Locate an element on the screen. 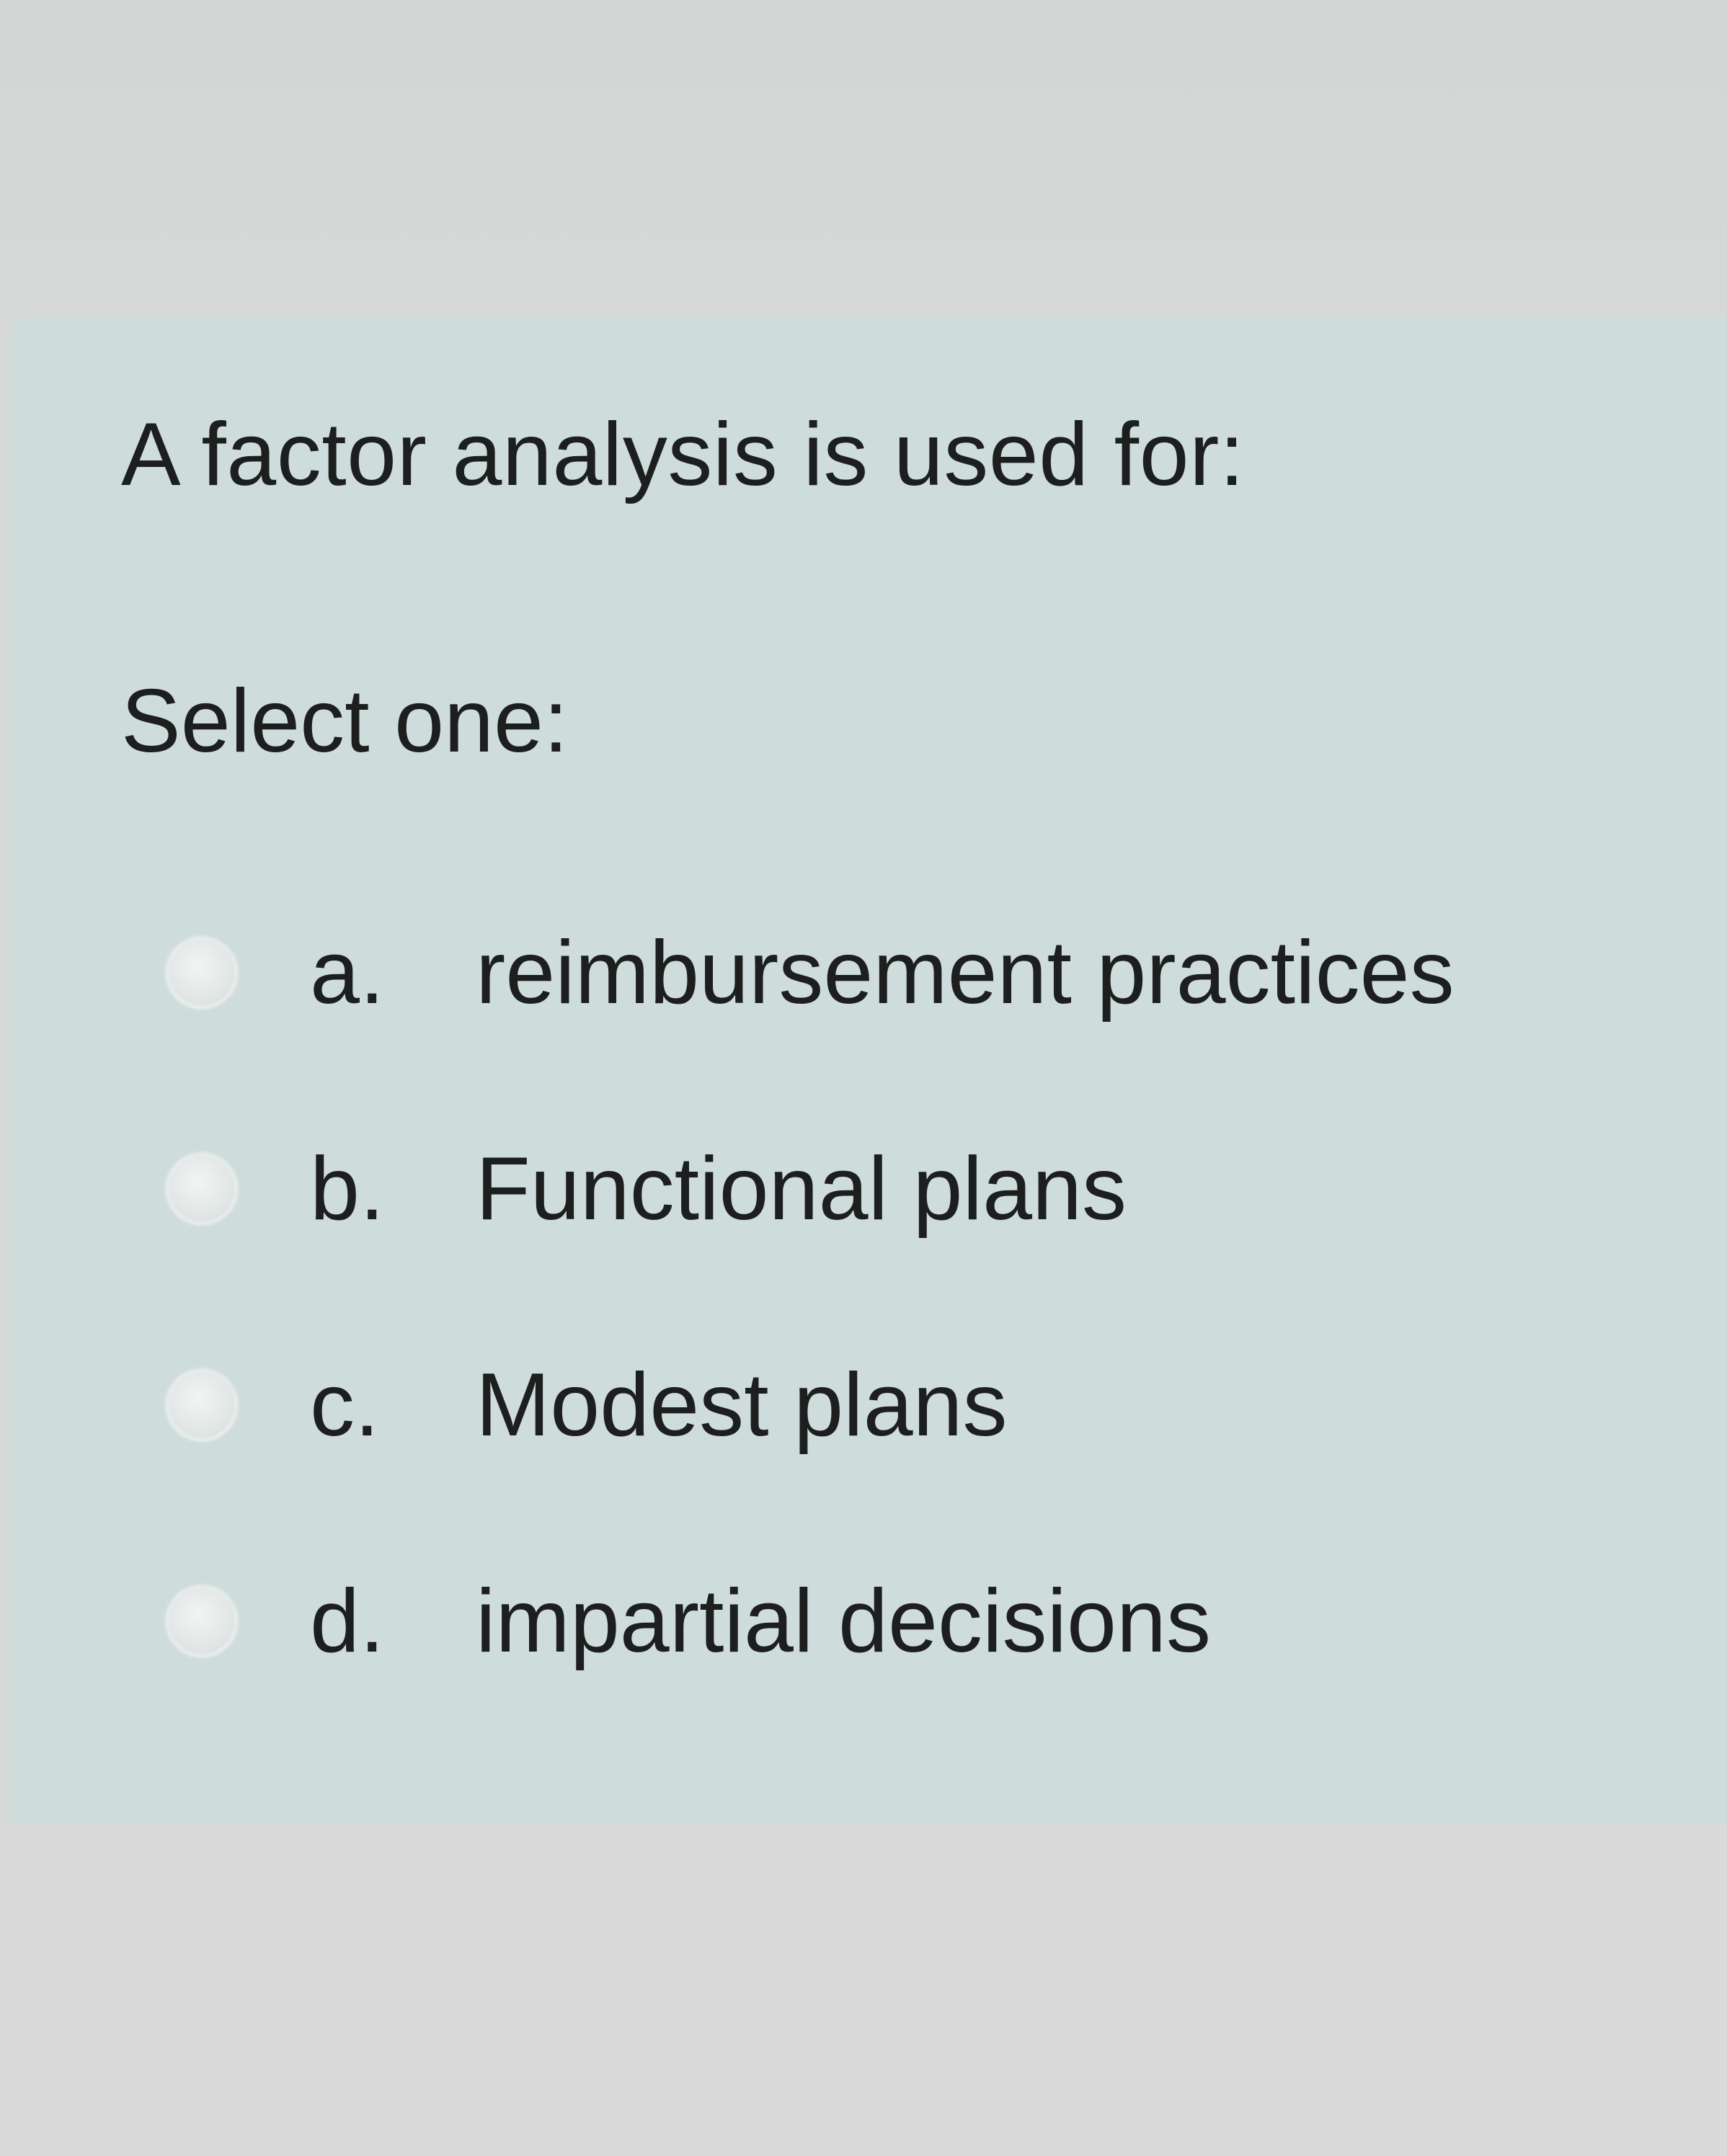 The width and height of the screenshot is (1727, 2156). radio-button-a is located at coordinates (202, 973).